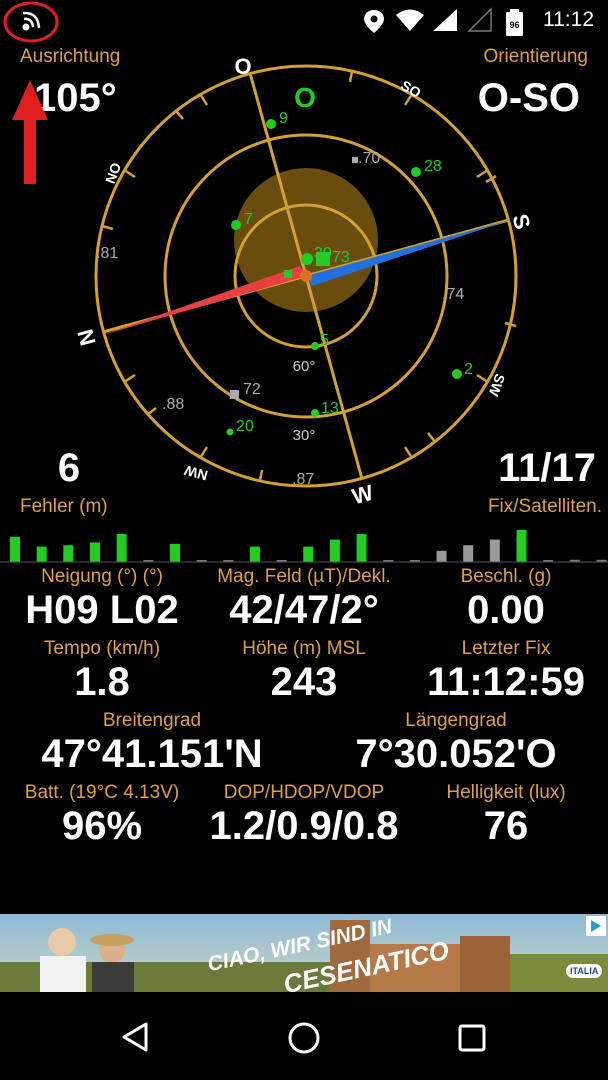 This screenshot has height=1080, width=608. Describe the element at coordinates (506, 610) in the screenshot. I see `metric-value-accel: 0.00` at that location.